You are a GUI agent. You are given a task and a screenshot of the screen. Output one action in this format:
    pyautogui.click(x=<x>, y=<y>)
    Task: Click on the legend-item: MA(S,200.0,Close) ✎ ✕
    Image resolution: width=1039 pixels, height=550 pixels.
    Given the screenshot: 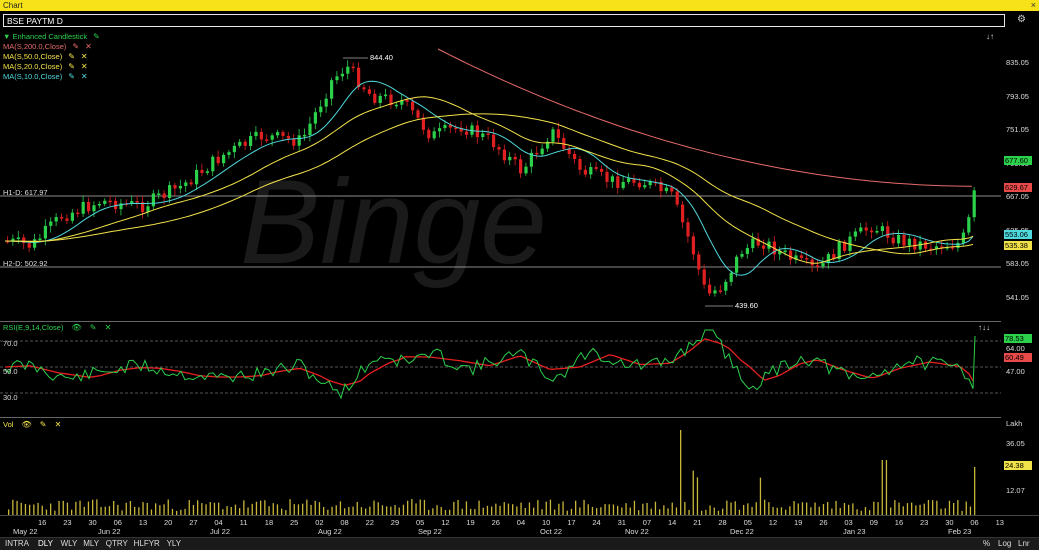 What is the action you would take?
    pyautogui.click(x=51, y=47)
    